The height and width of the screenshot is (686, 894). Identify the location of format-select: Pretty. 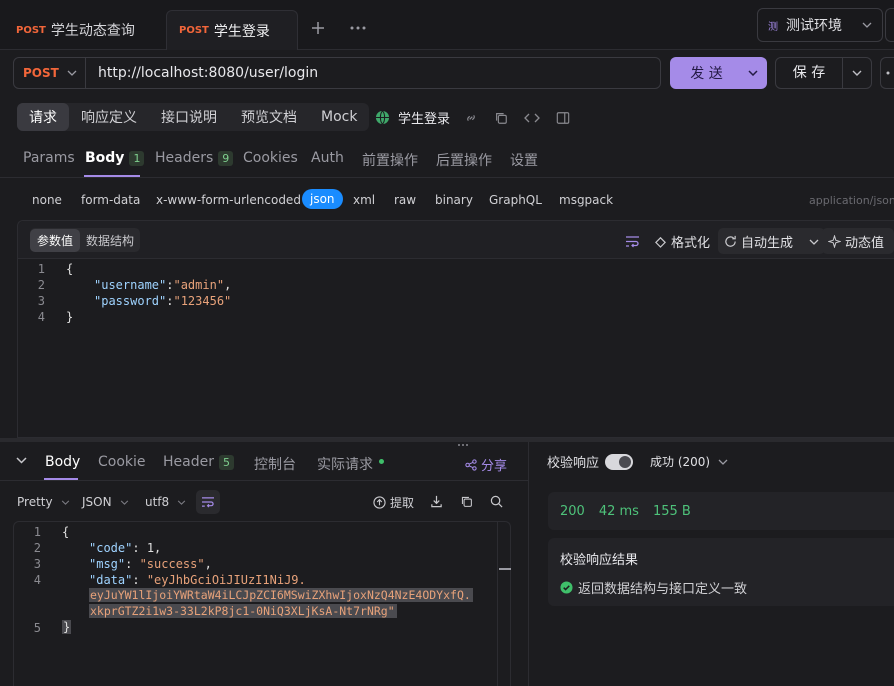
(43, 502).